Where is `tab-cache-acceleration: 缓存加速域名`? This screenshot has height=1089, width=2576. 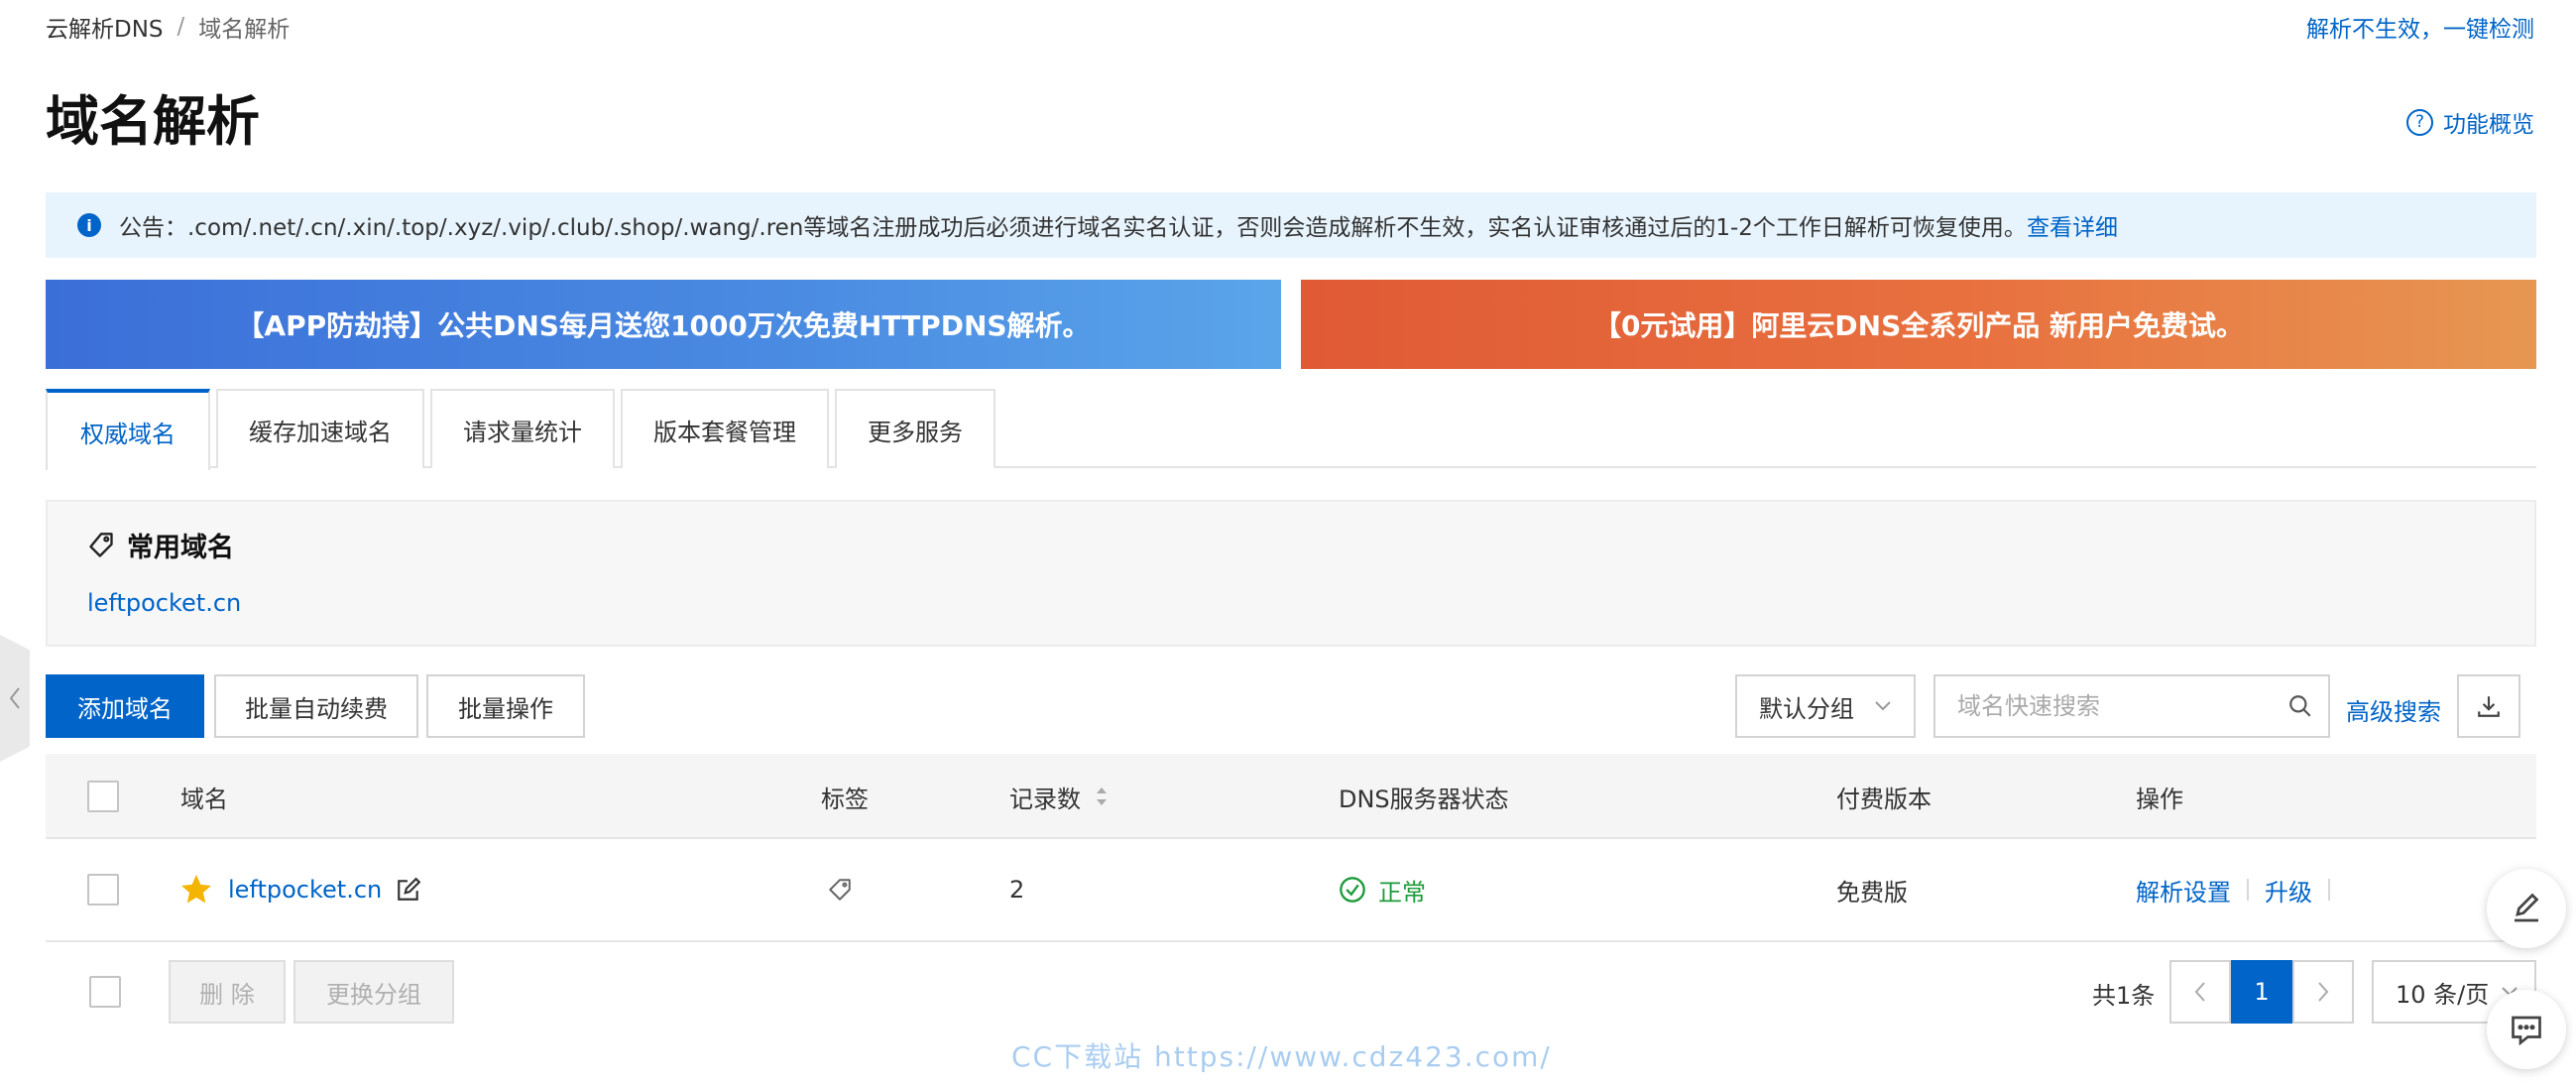
tab-cache-acceleration: 缓存加速域名 is located at coordinates (320, 428).